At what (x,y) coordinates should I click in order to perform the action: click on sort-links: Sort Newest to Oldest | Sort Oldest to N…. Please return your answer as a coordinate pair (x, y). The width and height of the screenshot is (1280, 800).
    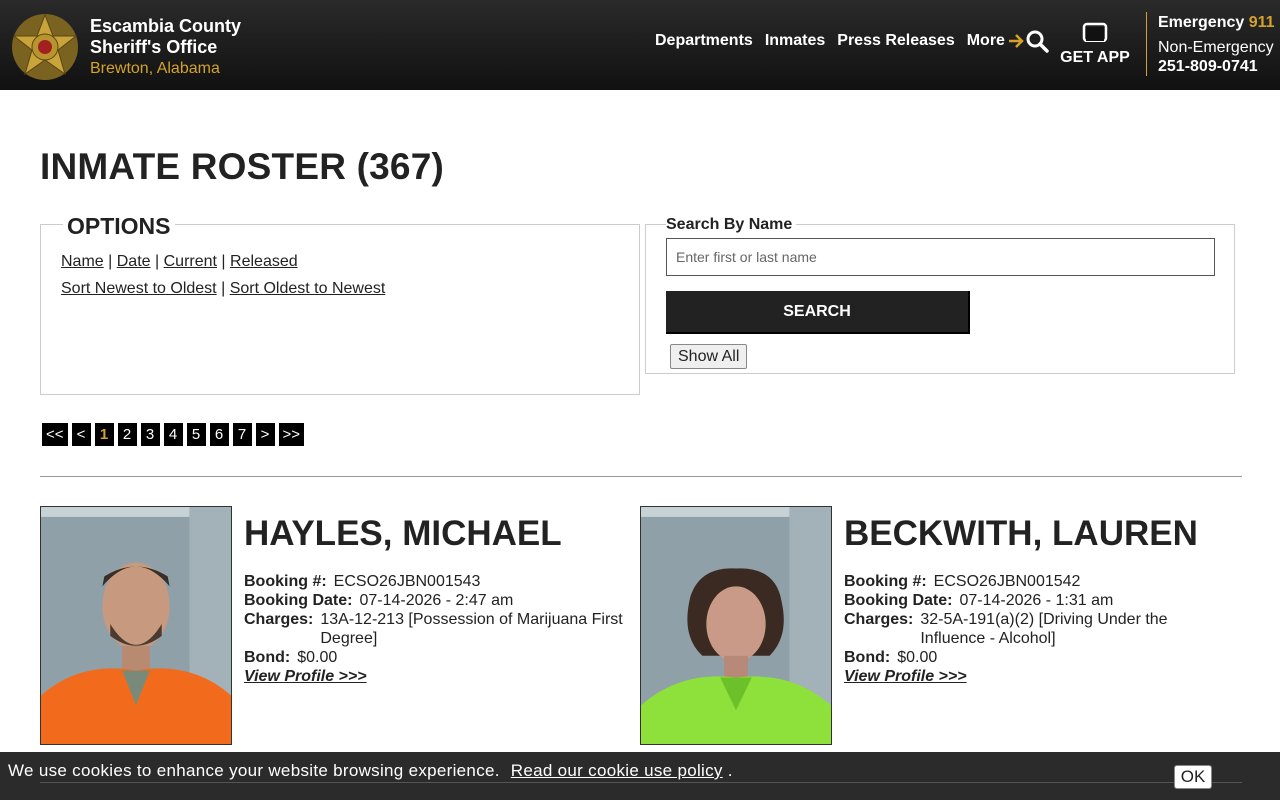
    Looking at the image, I should click on (223, 289).